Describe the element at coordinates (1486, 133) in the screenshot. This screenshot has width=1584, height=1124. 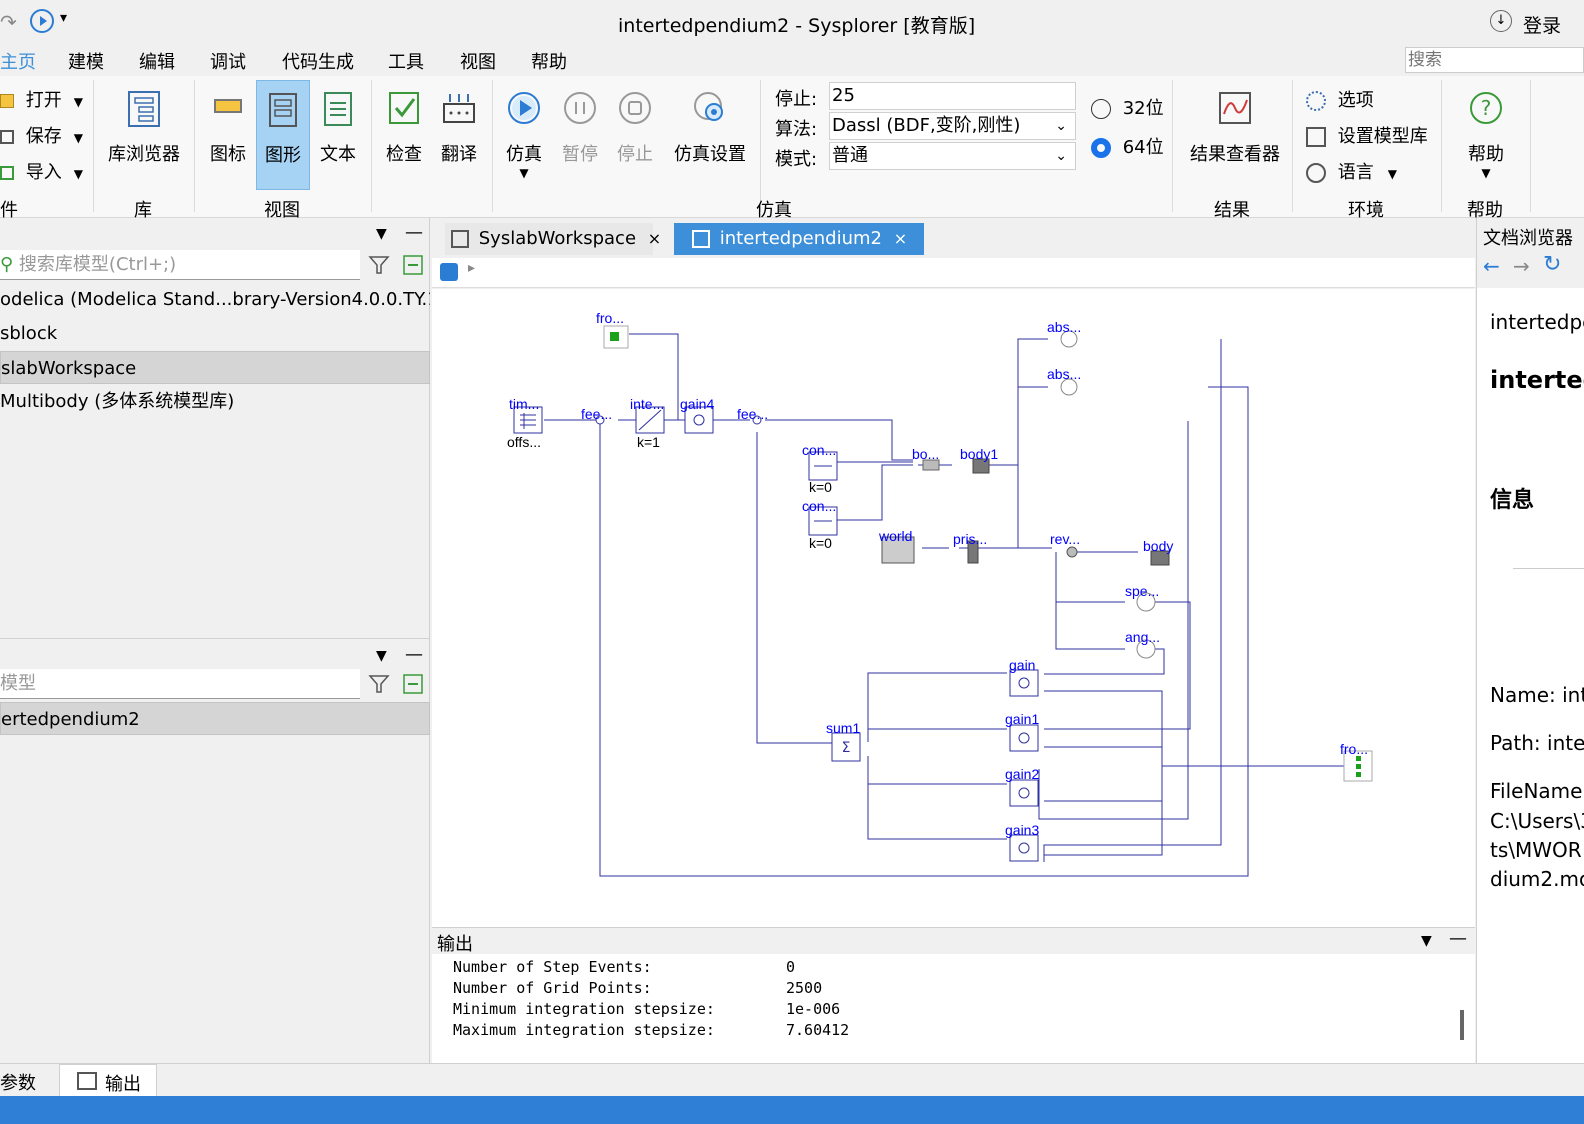
I see `help-button: ? 帮助 ▼` at that location.